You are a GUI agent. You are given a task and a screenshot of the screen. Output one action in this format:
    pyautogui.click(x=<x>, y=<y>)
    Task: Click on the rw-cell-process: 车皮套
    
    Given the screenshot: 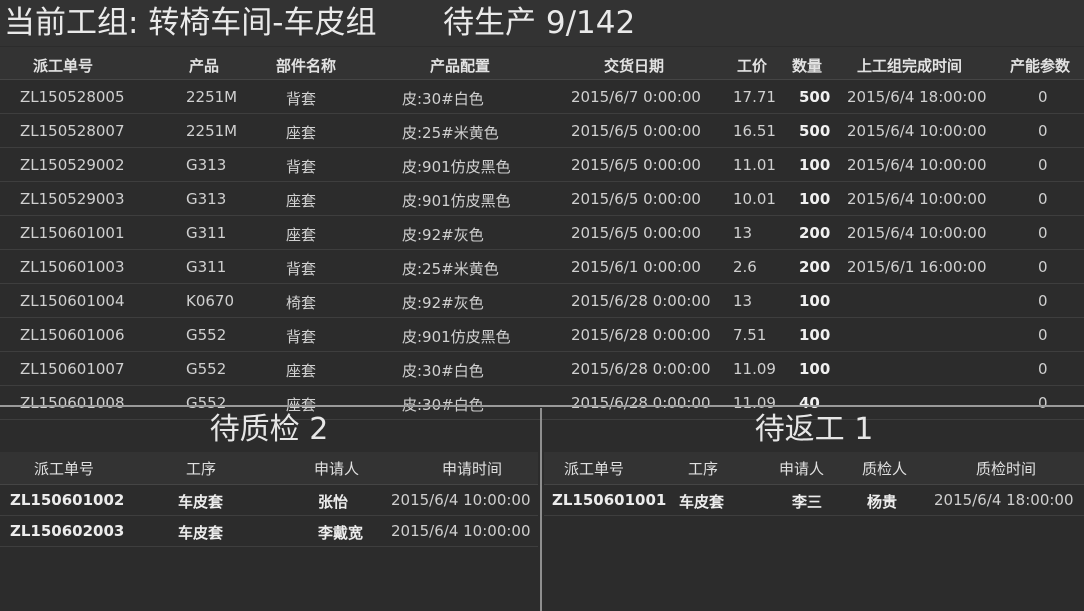 What is the action you would take?
    pyautogui.click(x=702, y=502)
    